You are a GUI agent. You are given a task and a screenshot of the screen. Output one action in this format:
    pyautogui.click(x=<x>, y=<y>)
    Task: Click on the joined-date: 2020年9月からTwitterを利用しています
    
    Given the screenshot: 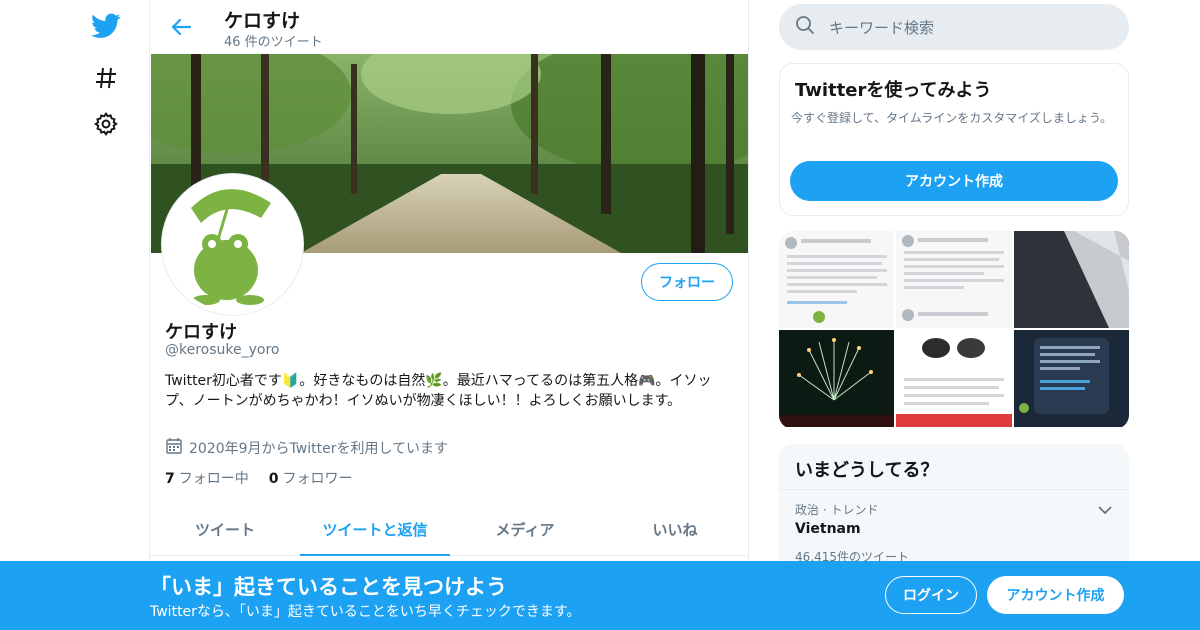 What is the action you would take?
    pyautogui.click(x=306, y=448)
    